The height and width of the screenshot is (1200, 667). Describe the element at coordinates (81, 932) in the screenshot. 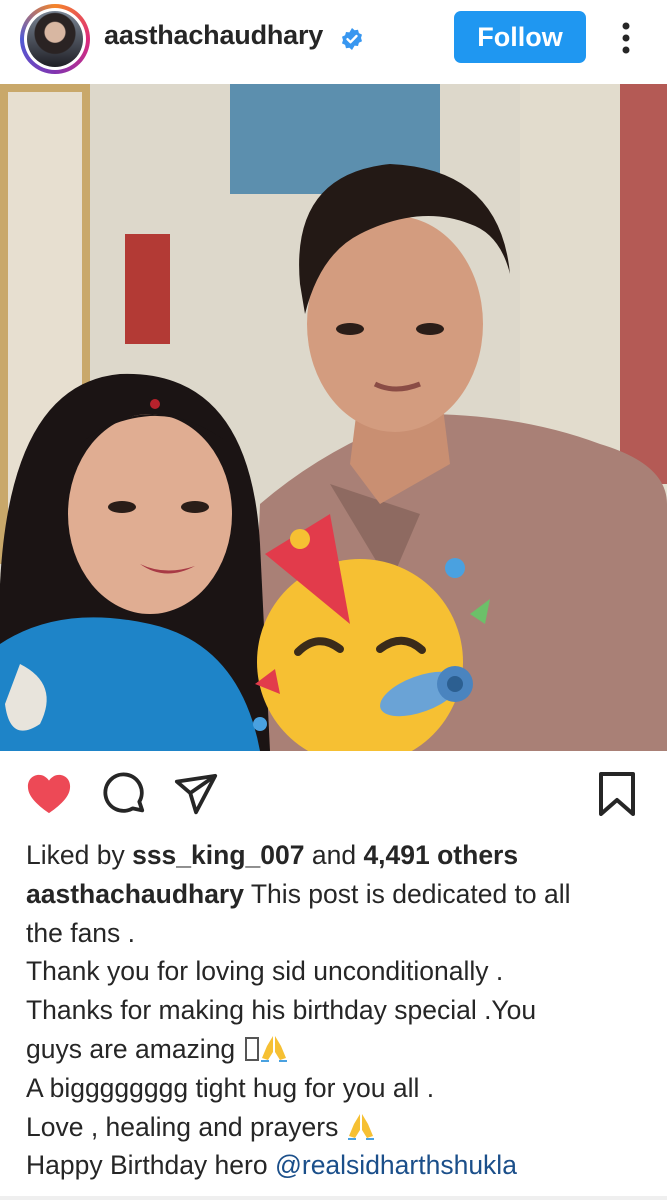

I see `caption-line-2: the fans .` at that location.